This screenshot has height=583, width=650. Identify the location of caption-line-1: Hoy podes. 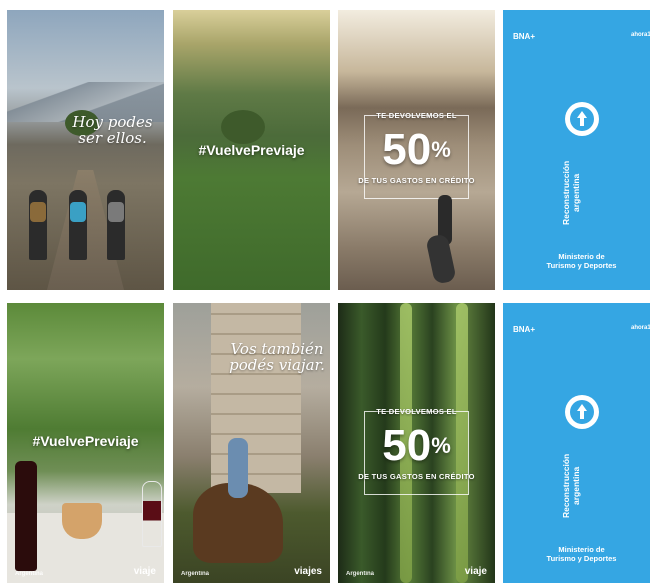
(112, 122).